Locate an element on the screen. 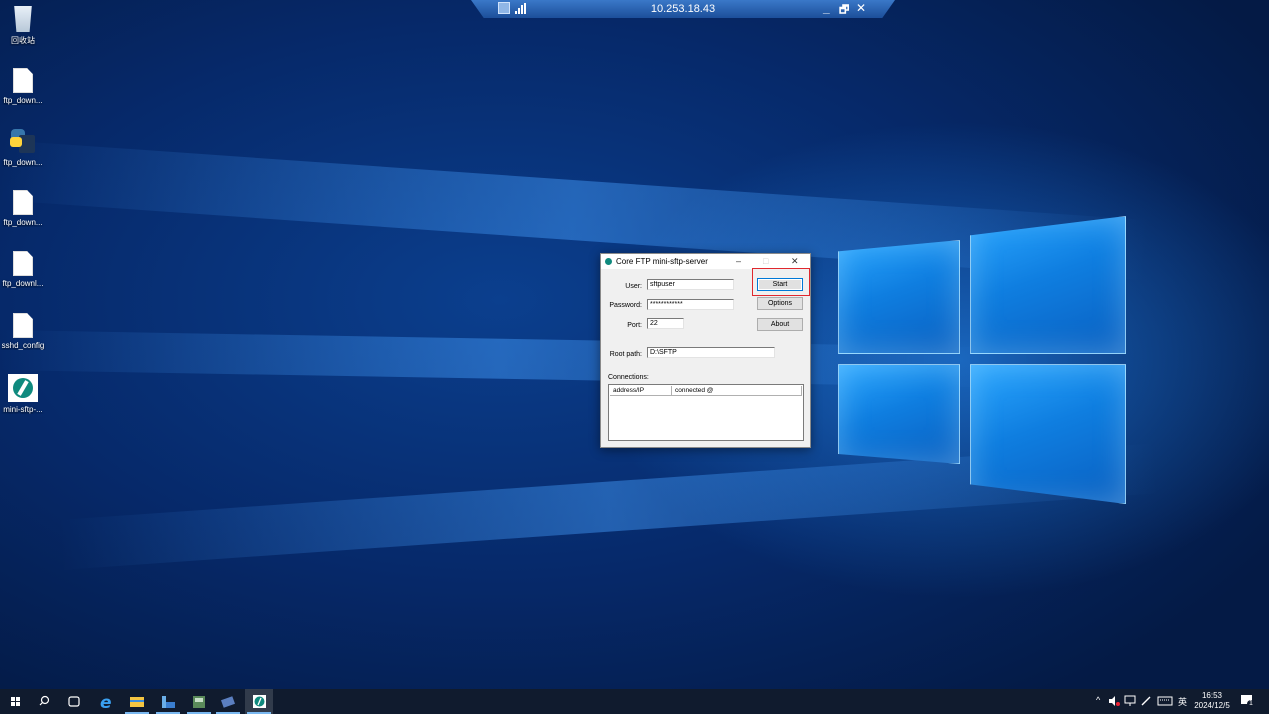  window-title: Core FTP mini-sftp-server is located at coordinates (662, 261).